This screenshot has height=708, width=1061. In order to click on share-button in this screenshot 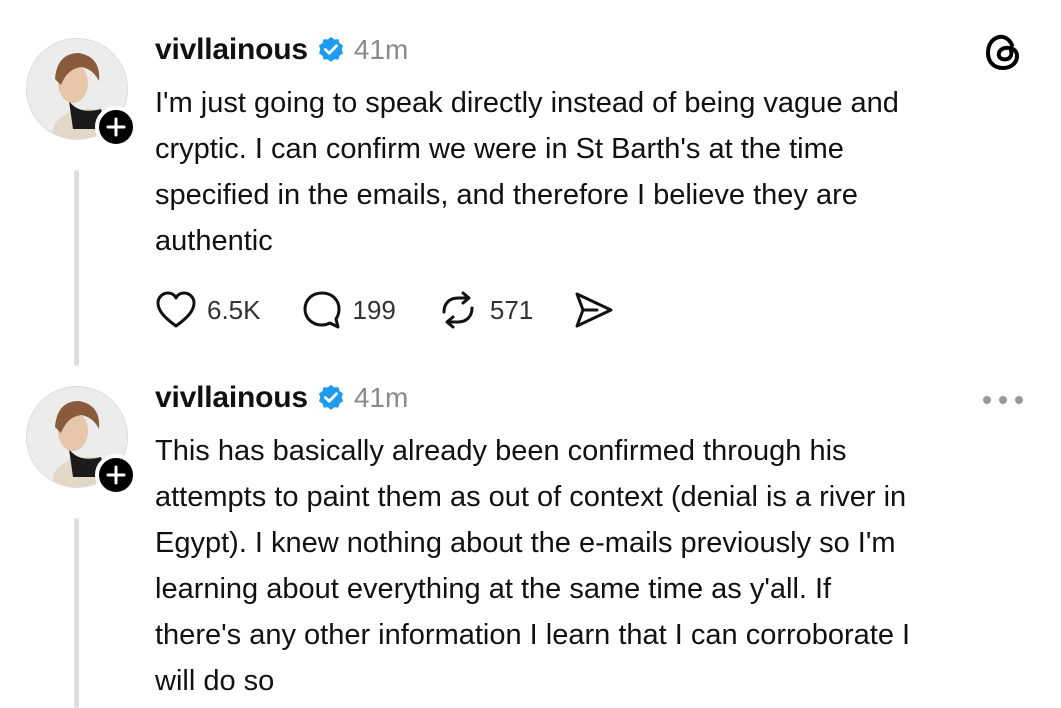, I will do `click(594, 310)`.